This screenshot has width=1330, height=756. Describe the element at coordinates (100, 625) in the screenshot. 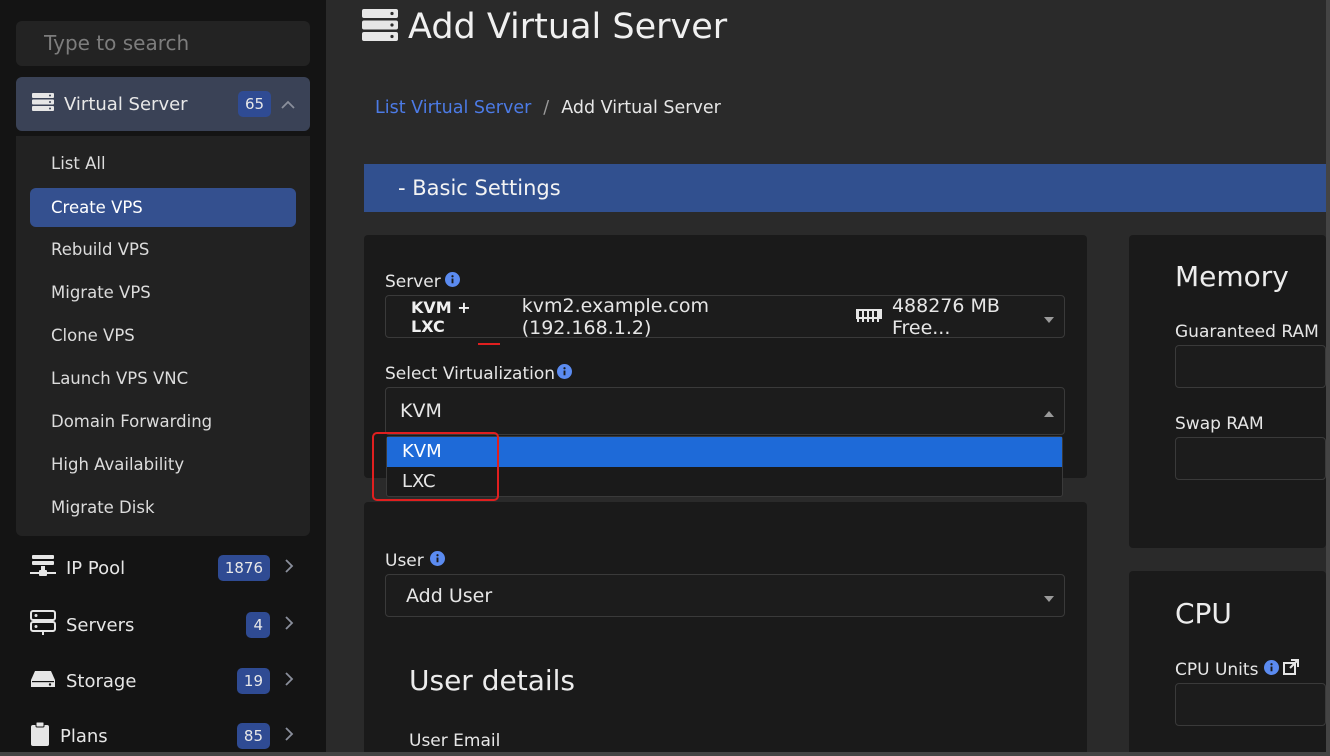

I see `sidebar-item-label: Servers` at that location.